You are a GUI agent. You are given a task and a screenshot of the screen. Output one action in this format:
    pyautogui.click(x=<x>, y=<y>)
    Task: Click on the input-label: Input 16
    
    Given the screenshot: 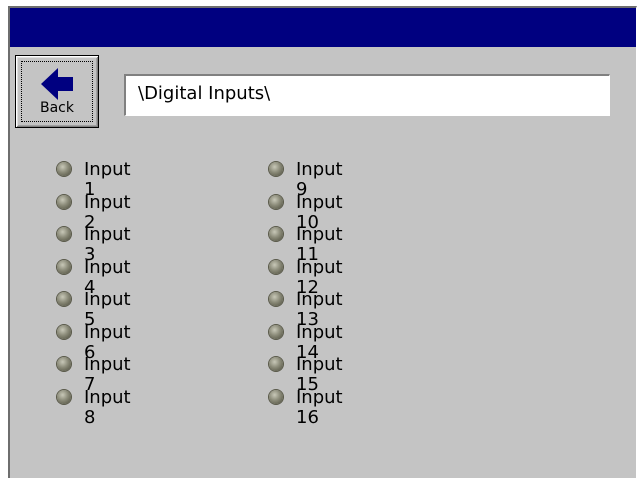 What is the action you would take?
    pyautogui.click(x=319, y=407)
    